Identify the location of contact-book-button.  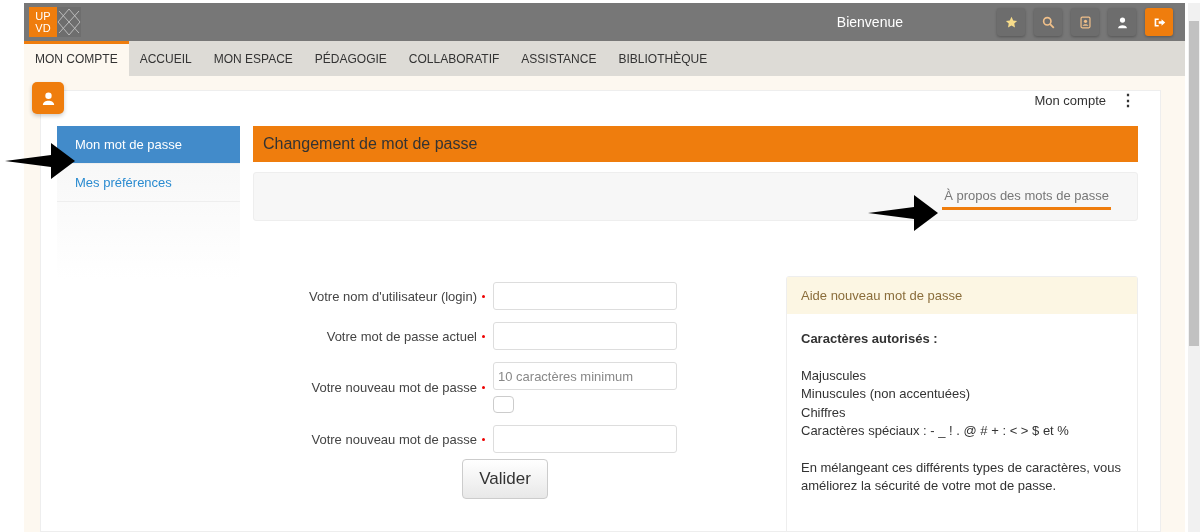
(1085, 22).